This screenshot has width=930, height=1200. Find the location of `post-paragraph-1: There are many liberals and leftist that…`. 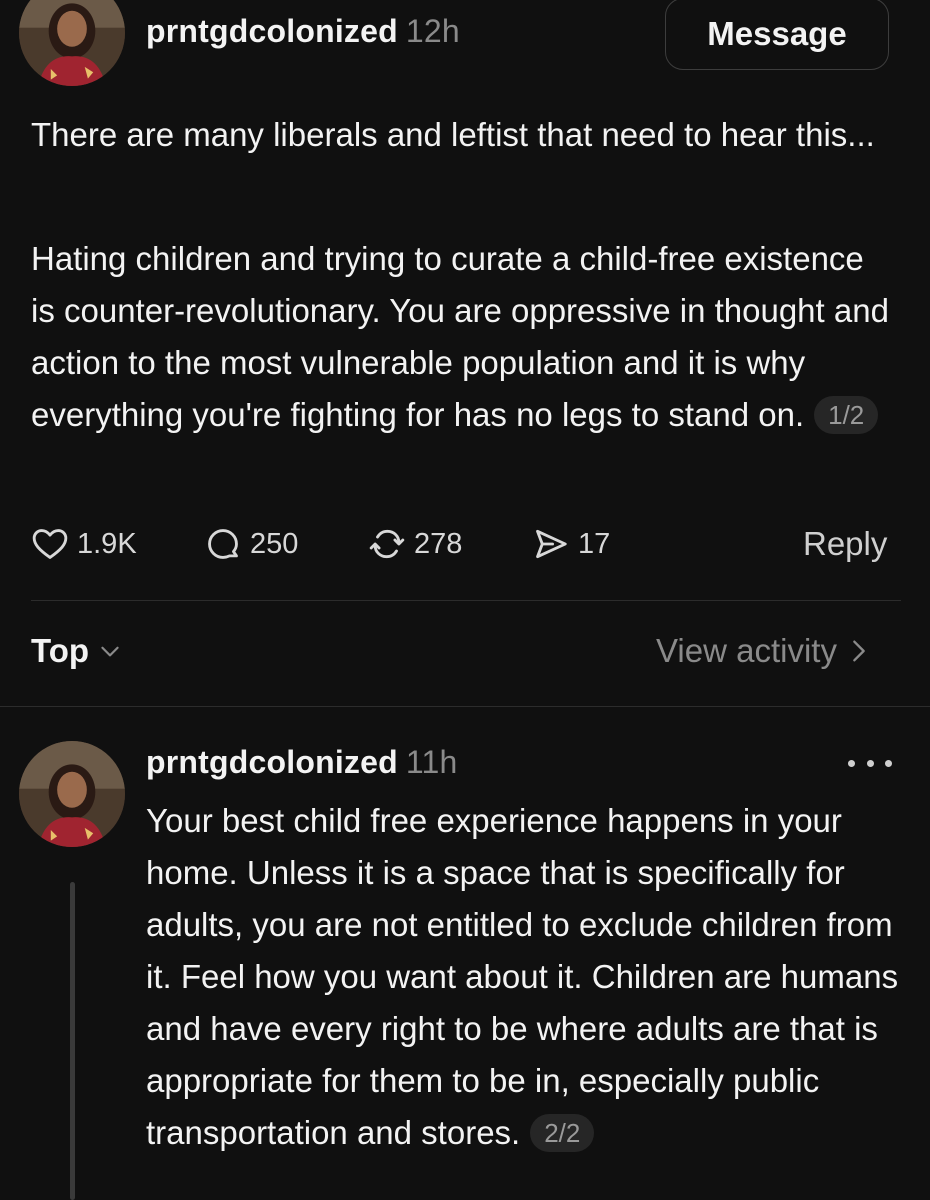

post-paragraph-1: There are many liberals and leftist that… is located at coordinates (453, 134).